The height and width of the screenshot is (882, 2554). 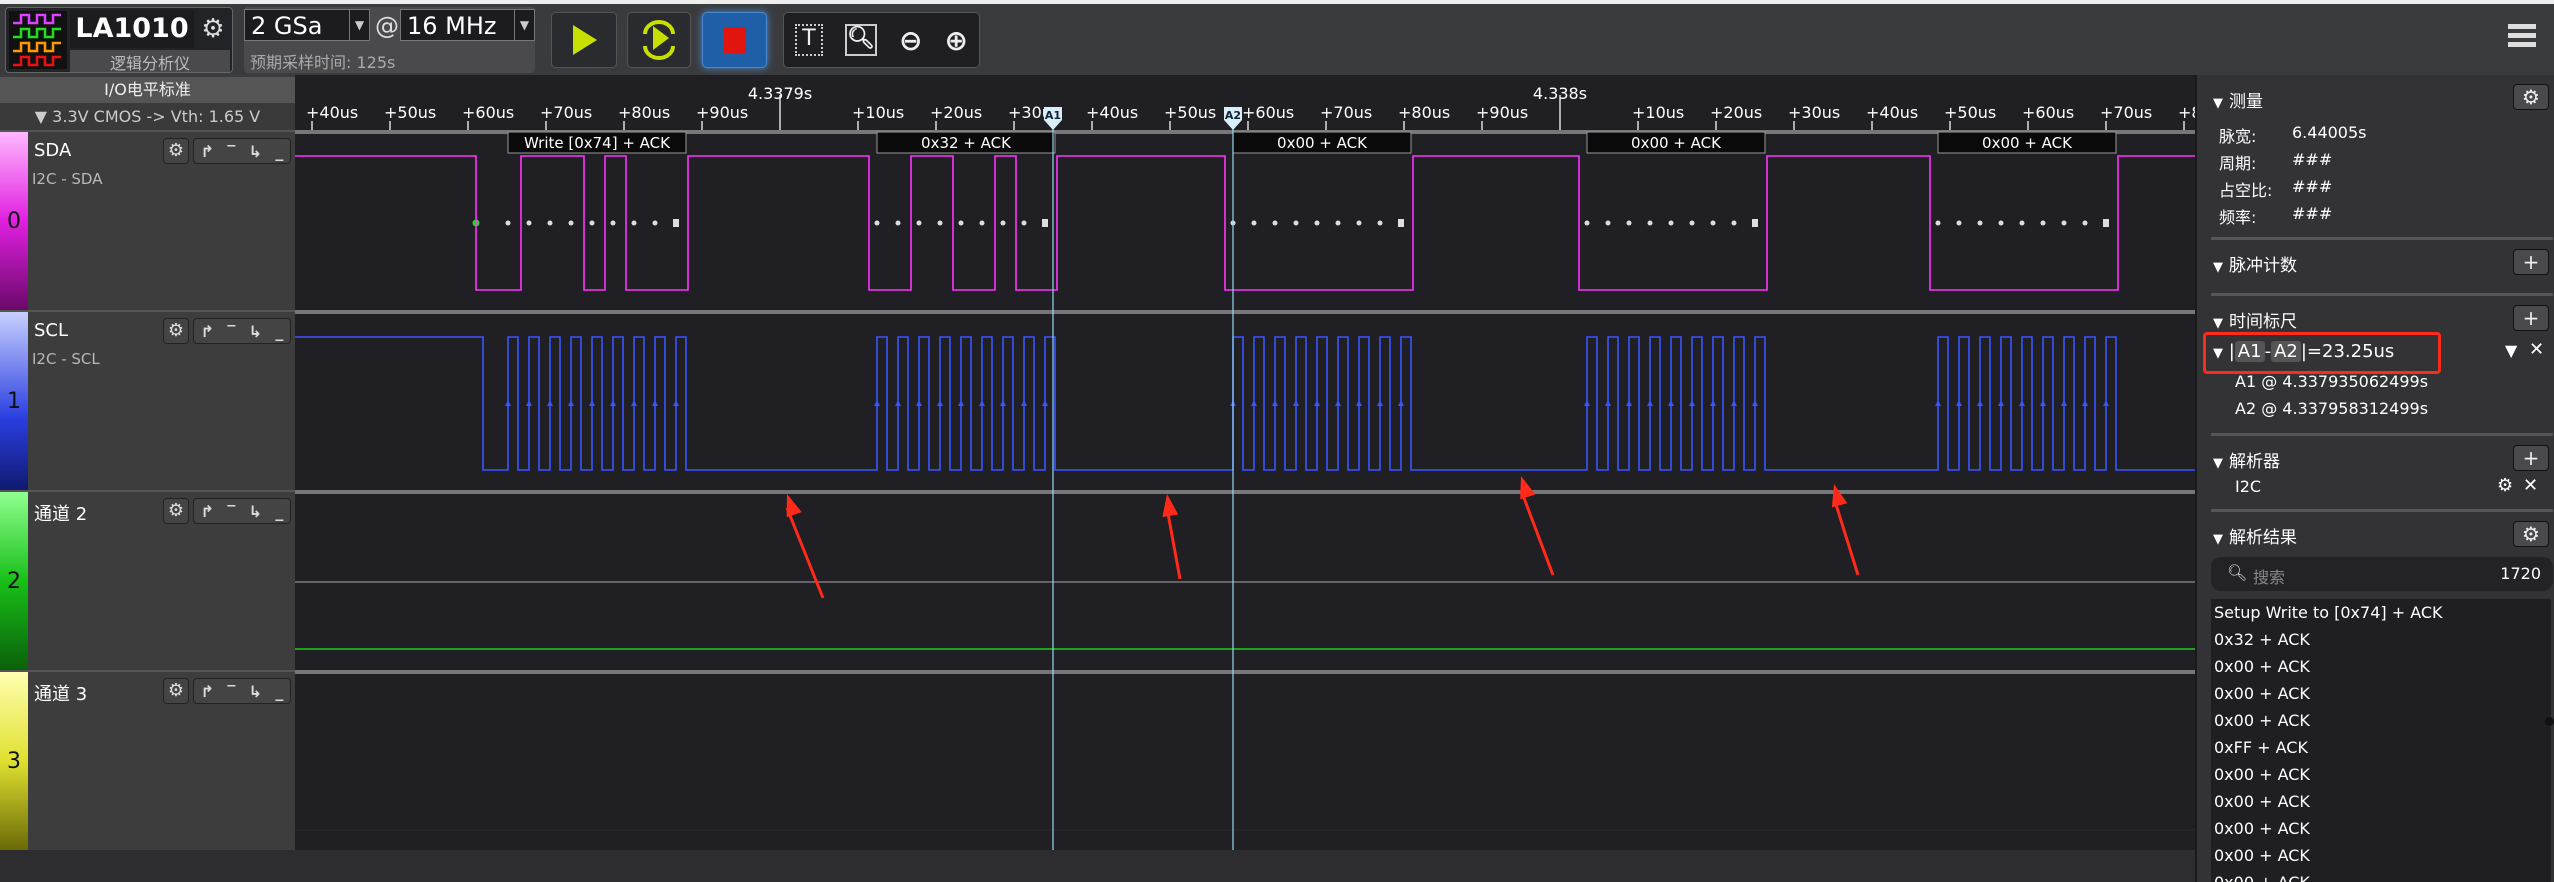 I want to click on results-search-input: 🔍︎ 搜索 1720, so click(x=2382, y=574).